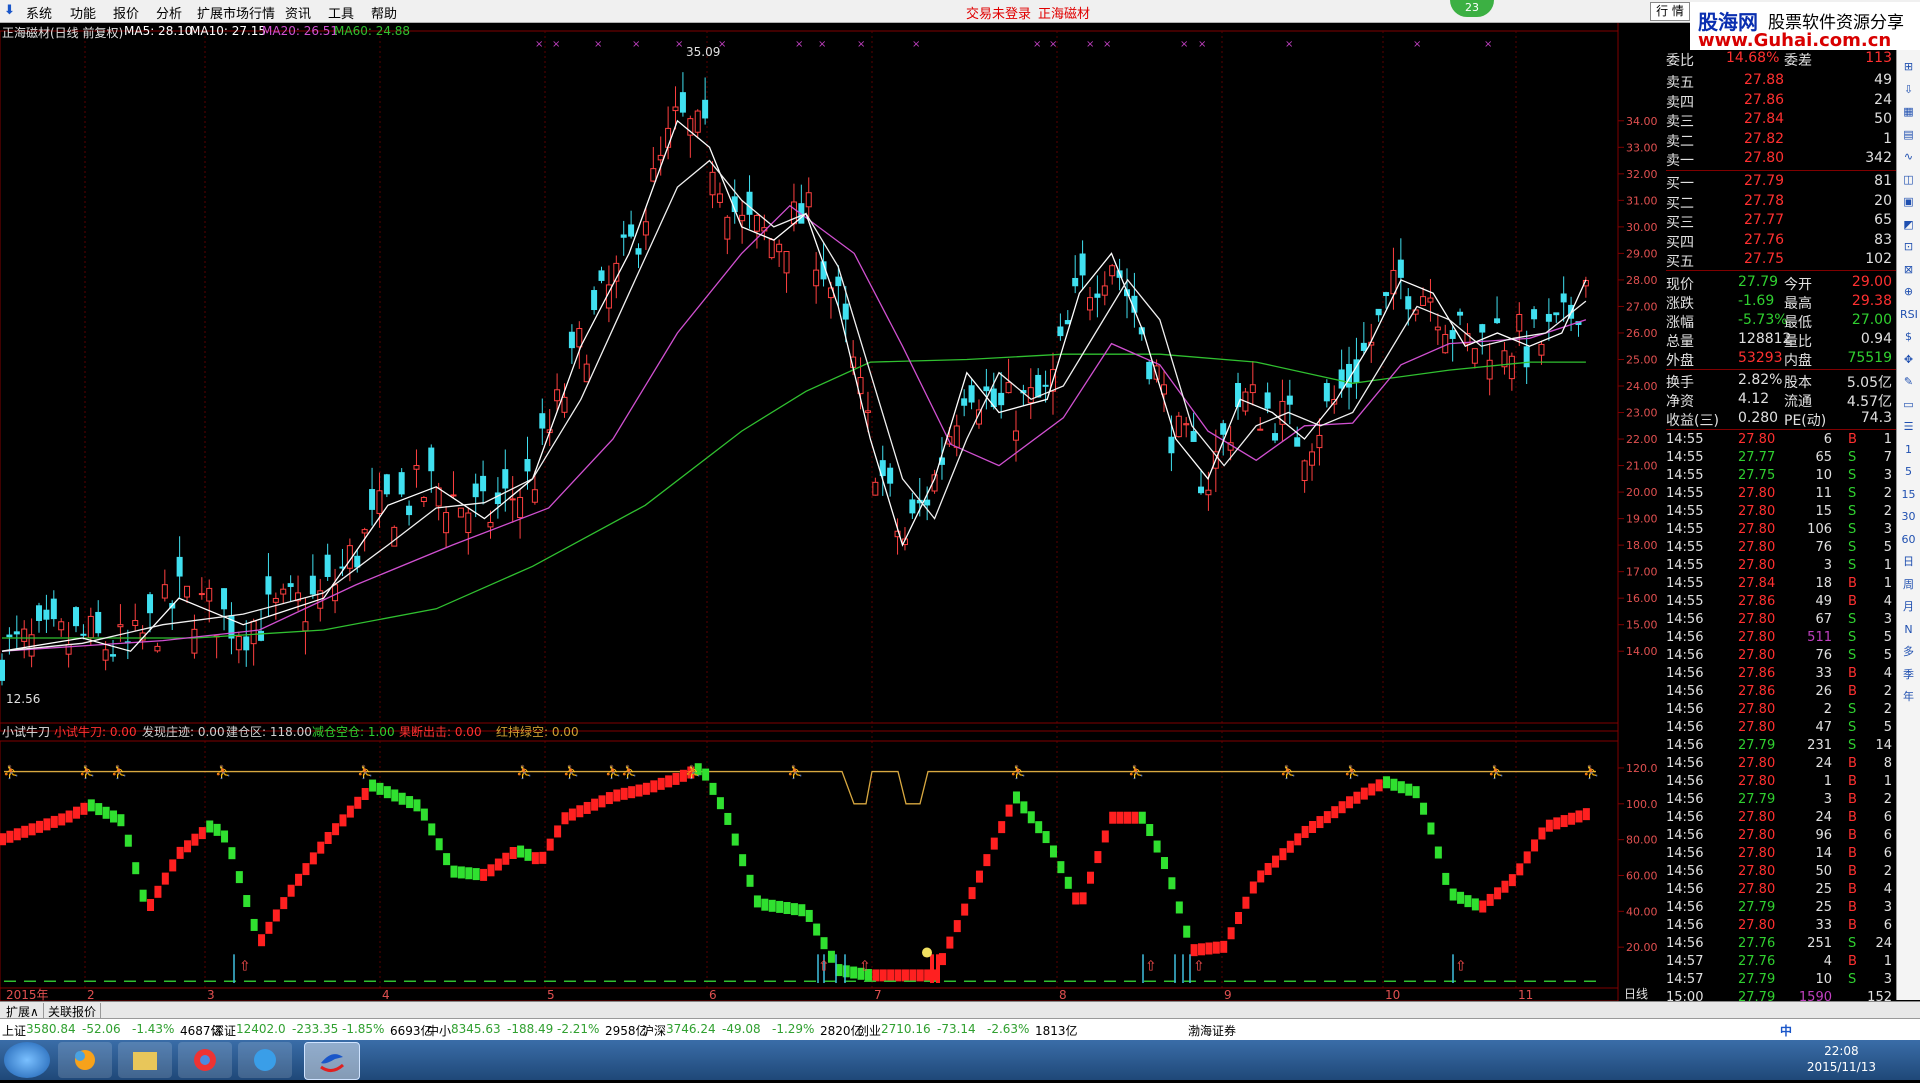  Describe the element at coordinates (265, 1060) in the screenshot. I see `taskbar-ie` at that location.